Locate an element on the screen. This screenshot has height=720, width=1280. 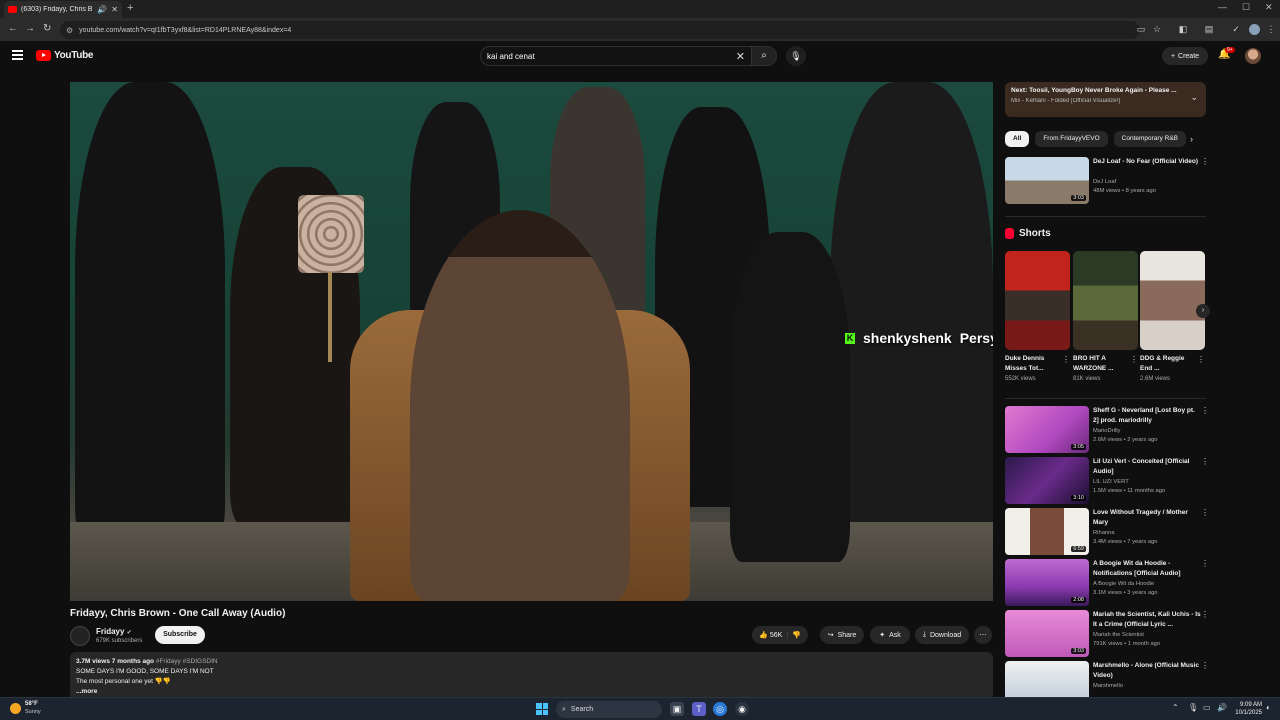
chevron-up-icon: ⌃ is located at coordinates (1175, 707).